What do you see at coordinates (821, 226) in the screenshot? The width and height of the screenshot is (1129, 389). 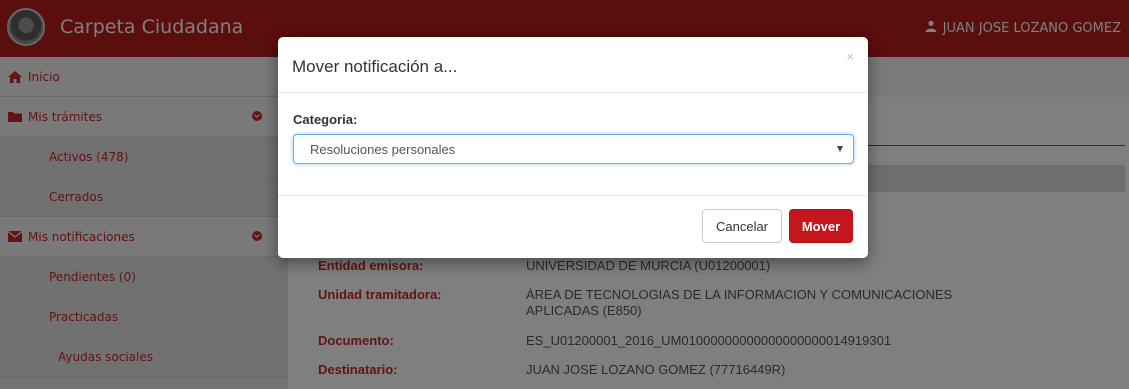 I see `move-button: Mover` at bounding box center [821, 226].